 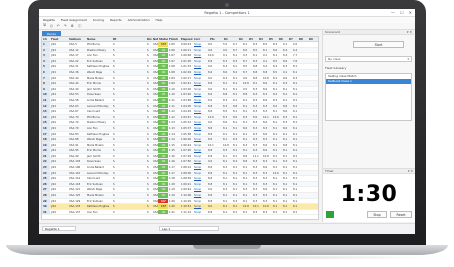 I want to click on table-cell: USA 40, so click(x=74, y=78).